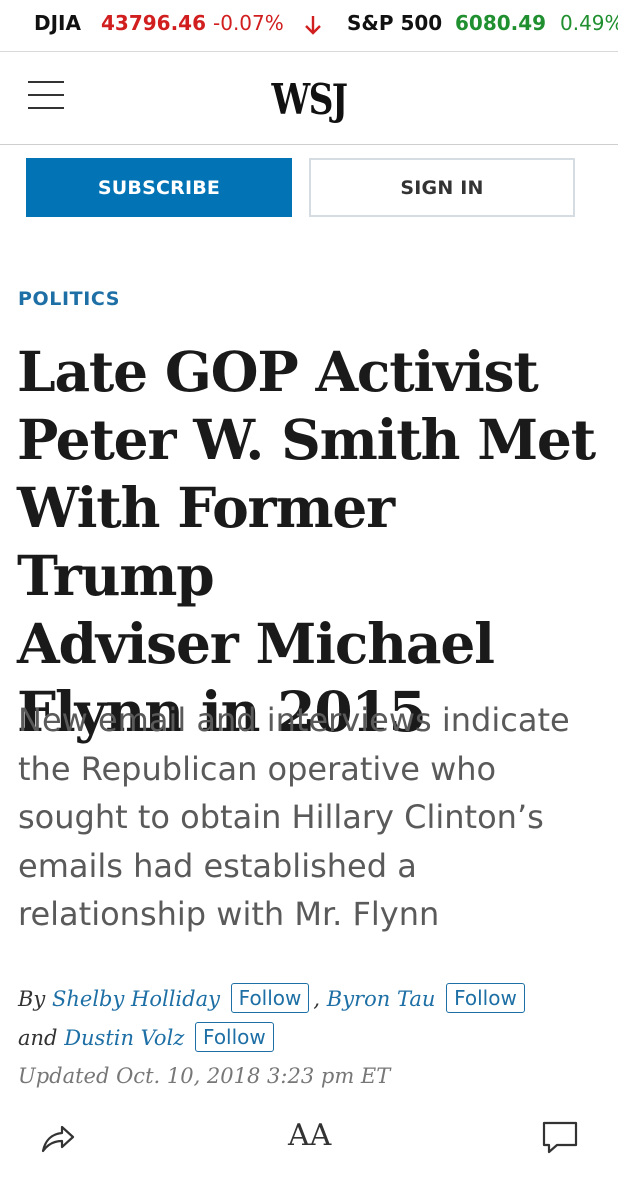  I want to click on author-link-byron-tau: Byron Tau, so click(381, 999).